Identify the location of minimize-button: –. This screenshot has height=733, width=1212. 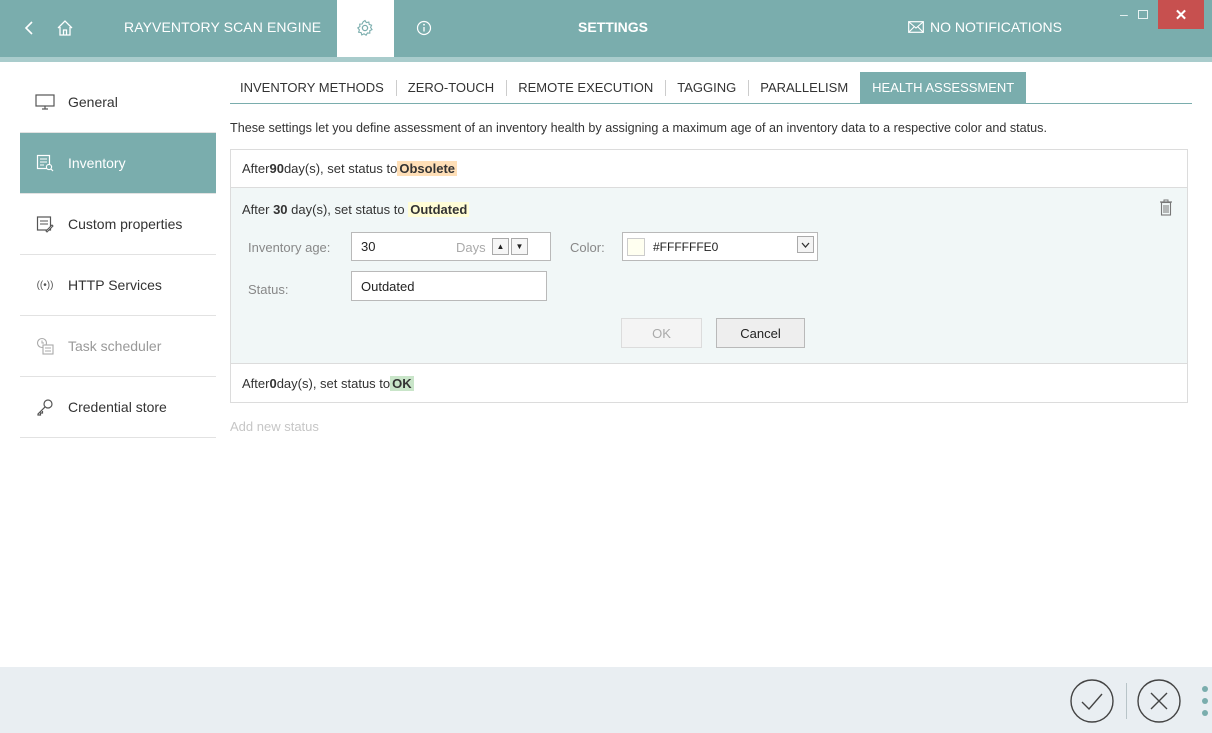
(1124, 14).